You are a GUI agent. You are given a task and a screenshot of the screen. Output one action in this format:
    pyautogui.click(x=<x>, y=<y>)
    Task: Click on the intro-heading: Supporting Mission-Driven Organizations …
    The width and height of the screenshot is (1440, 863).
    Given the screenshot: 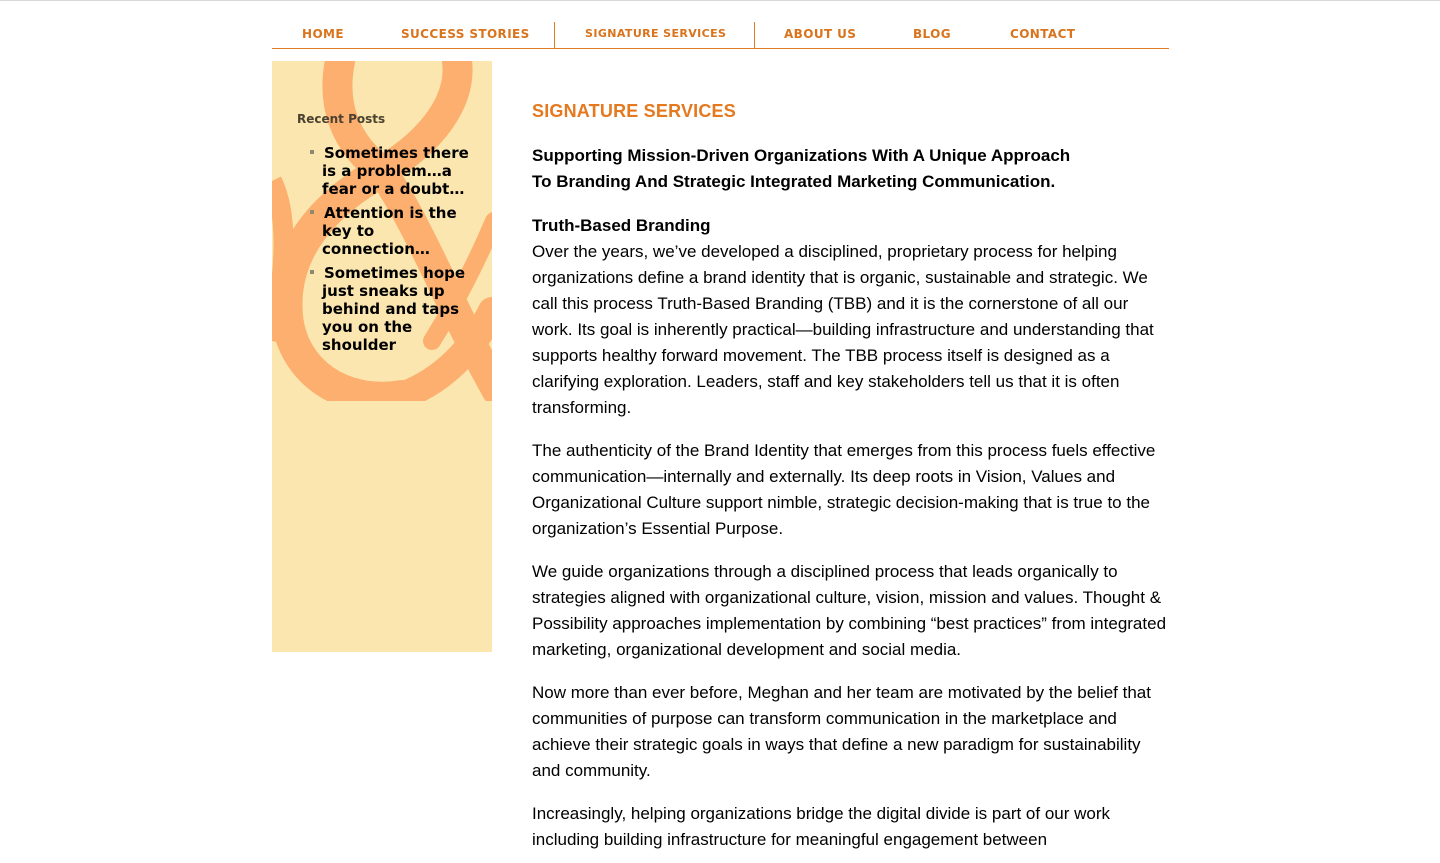 What is the action you would take?
    pyautogui.click(x=852, y=169)
    